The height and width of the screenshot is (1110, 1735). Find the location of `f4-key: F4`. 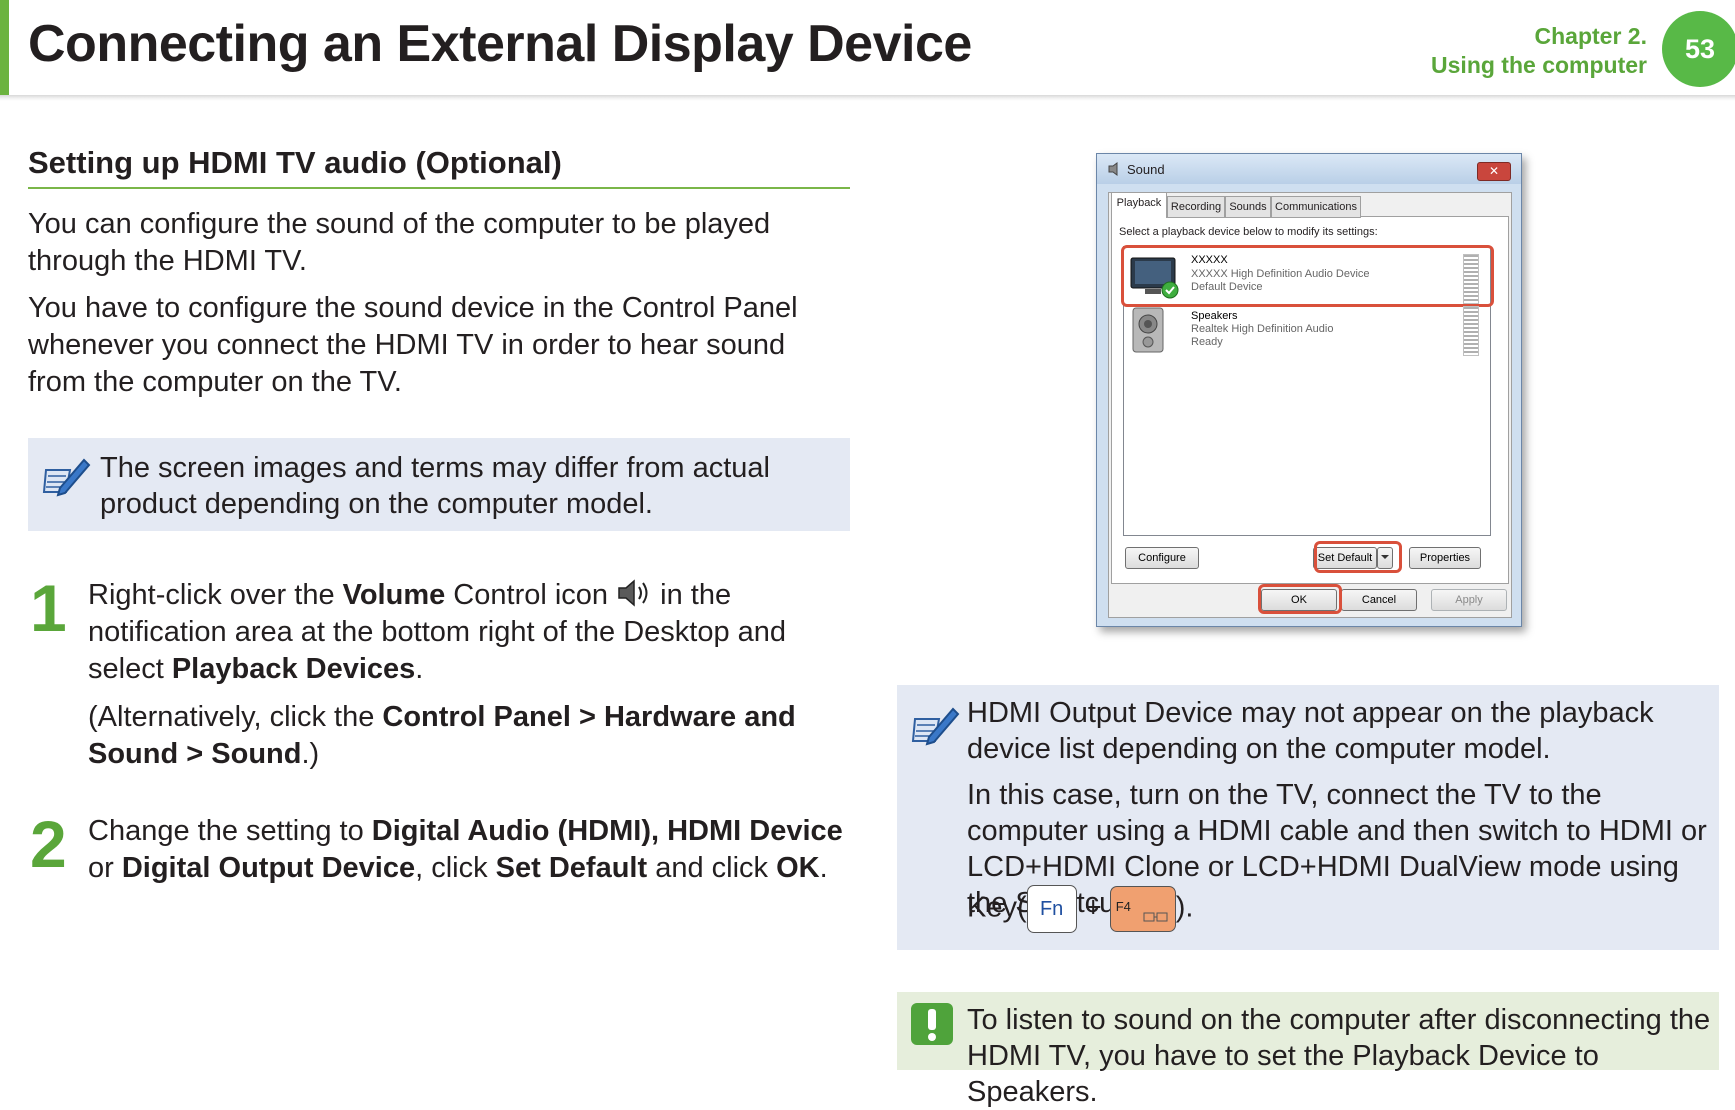

f4-key: F4 is located at coordinates (1142, 909).